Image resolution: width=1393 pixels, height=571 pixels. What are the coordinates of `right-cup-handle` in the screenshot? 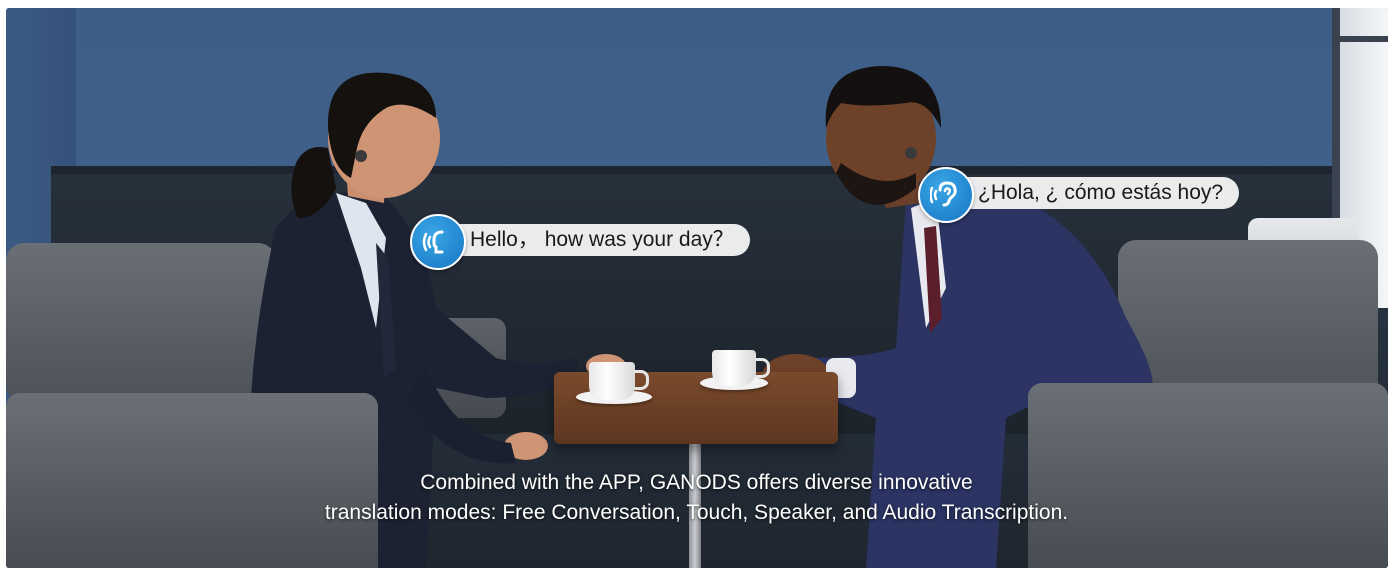 It's located at (762, 368).